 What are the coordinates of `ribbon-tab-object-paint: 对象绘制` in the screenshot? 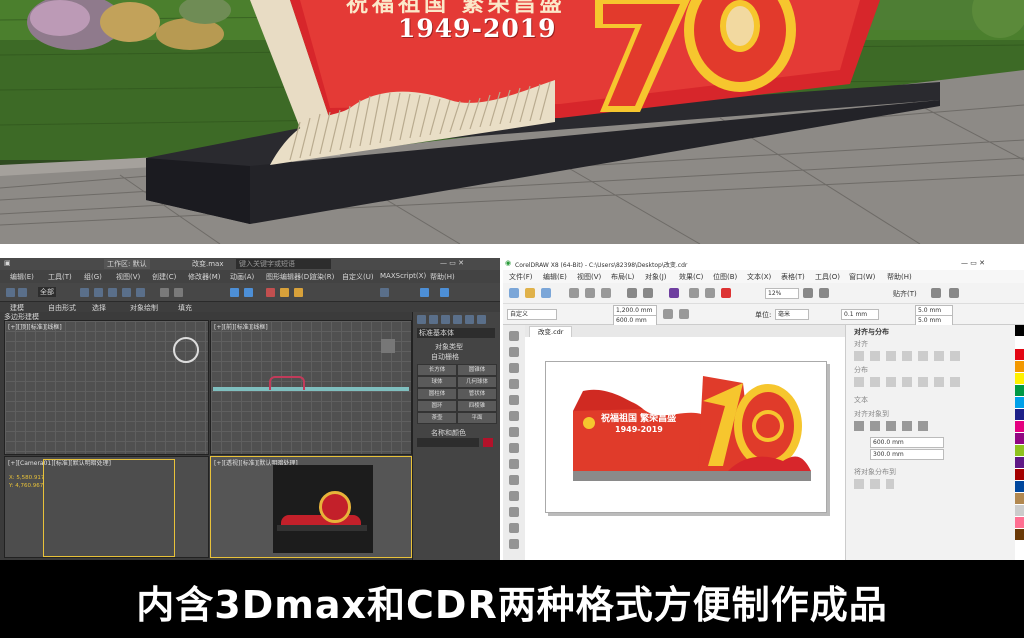 It's located at (144, 308).